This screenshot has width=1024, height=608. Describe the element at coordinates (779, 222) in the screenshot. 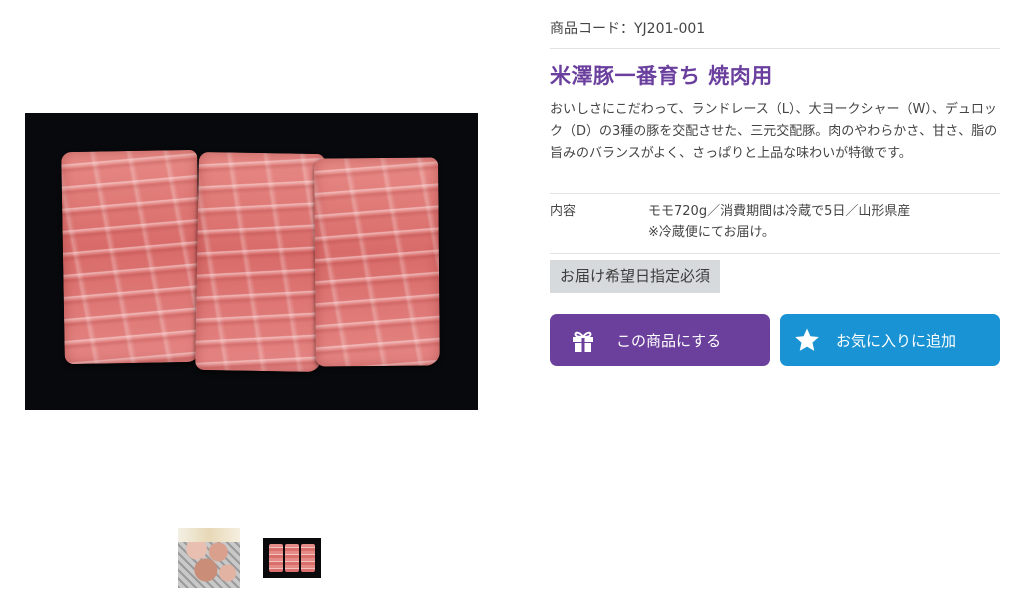

I see `spec-value: モモ720g／消費期間は冷蔵で5日／山形県産 ※冷蔵便にてお届け。` at that location.